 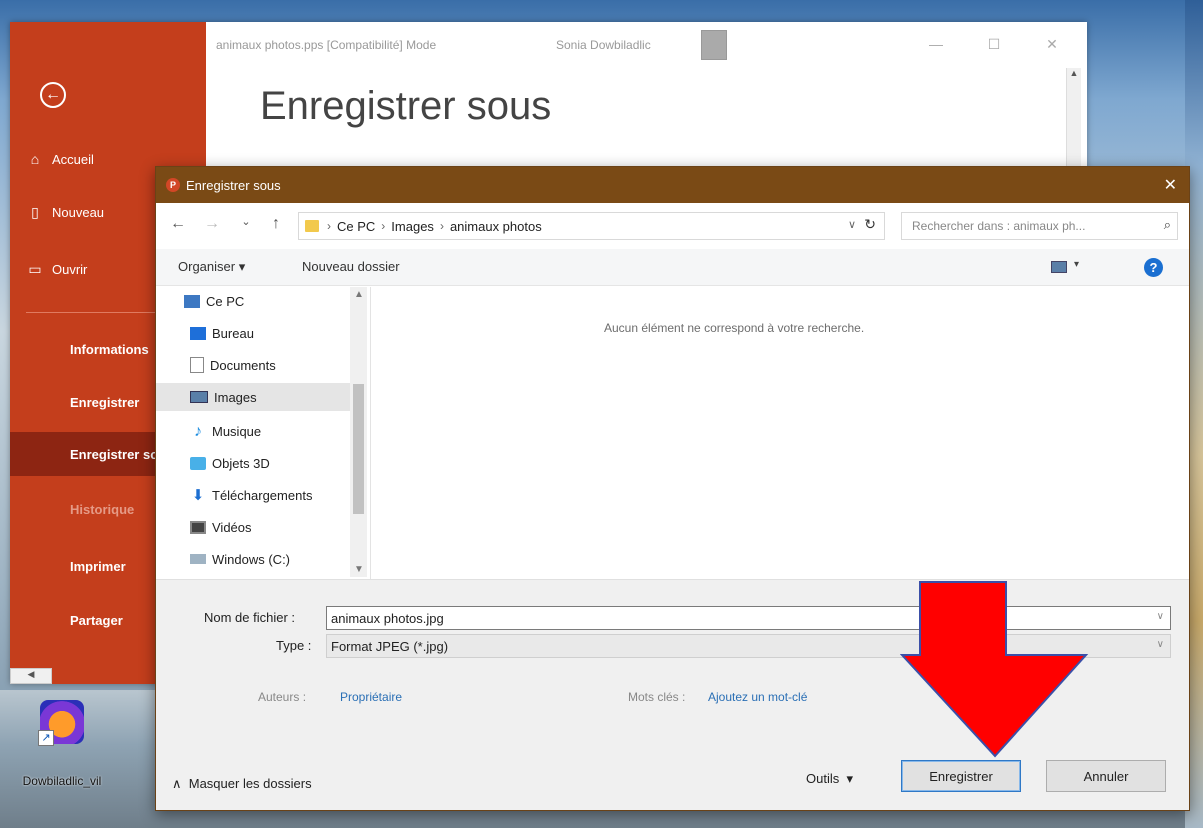 What do you see at coordinates (1052, 44) in the screenshot?
I see `close-icon: ✕` at bounding box center [1052, 44].